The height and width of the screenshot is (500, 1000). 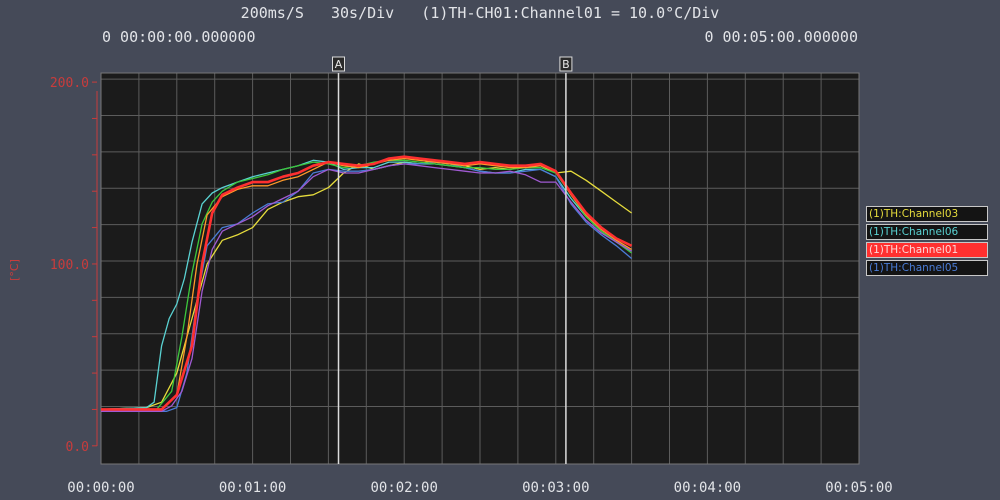 I want to click on legend-item: (1)TH:Channel03, so click(x=927, y=214).